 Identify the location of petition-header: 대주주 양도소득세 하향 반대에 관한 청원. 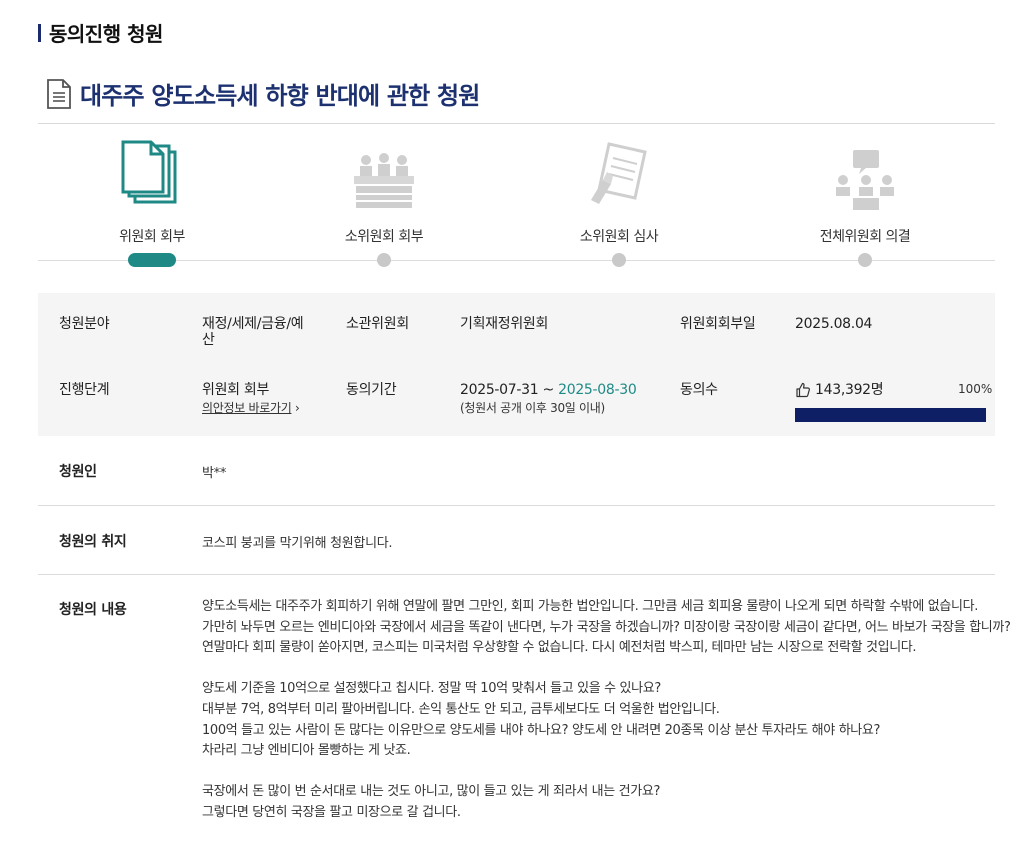
(263, 93).